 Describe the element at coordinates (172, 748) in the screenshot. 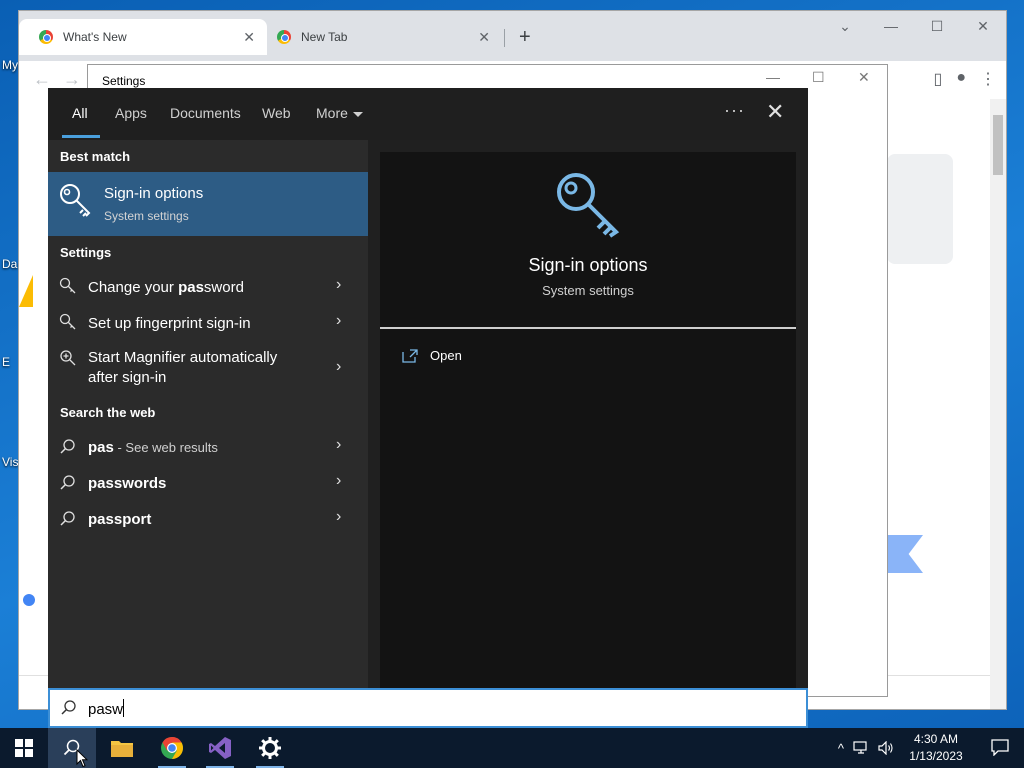

I see `chrome-button` at that location.